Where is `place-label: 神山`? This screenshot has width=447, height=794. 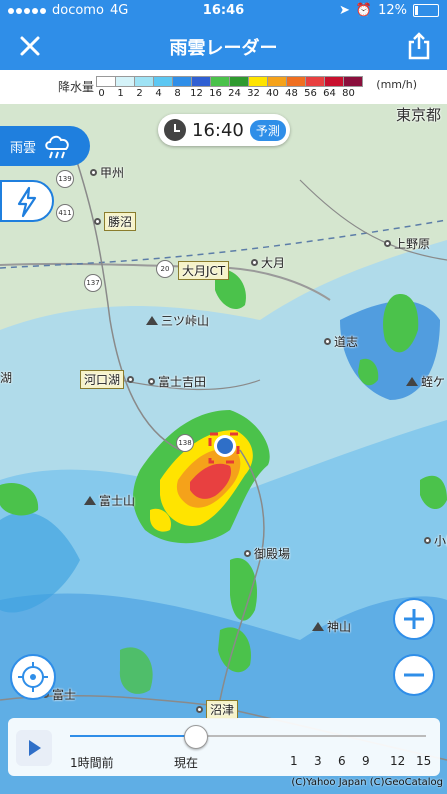 place-label: 神山 is located at coordinates (339, 627).